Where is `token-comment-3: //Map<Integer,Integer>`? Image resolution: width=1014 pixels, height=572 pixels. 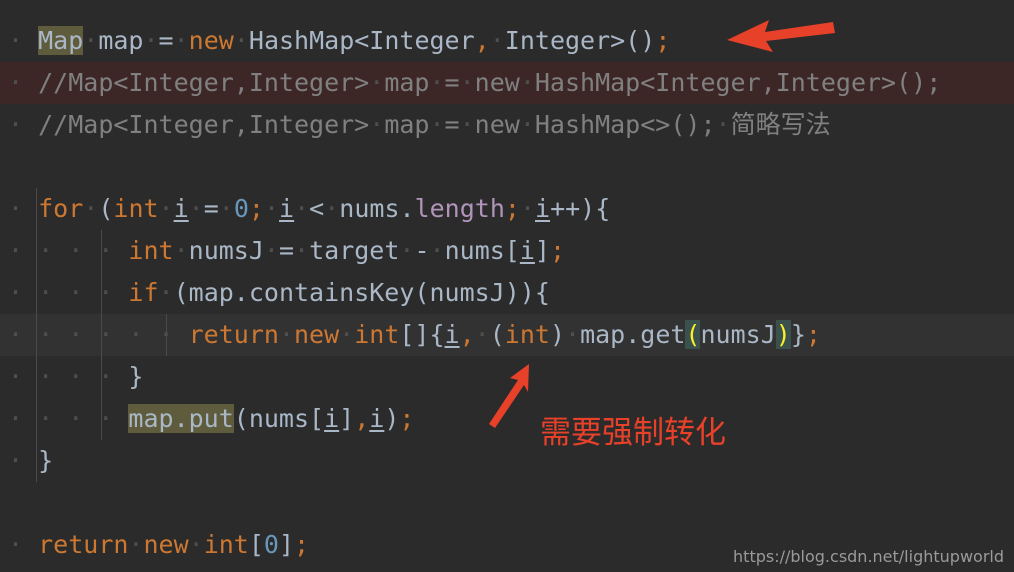 token-comment-3: //Map<Integer,Integer> is located at coordinates (204, 124).